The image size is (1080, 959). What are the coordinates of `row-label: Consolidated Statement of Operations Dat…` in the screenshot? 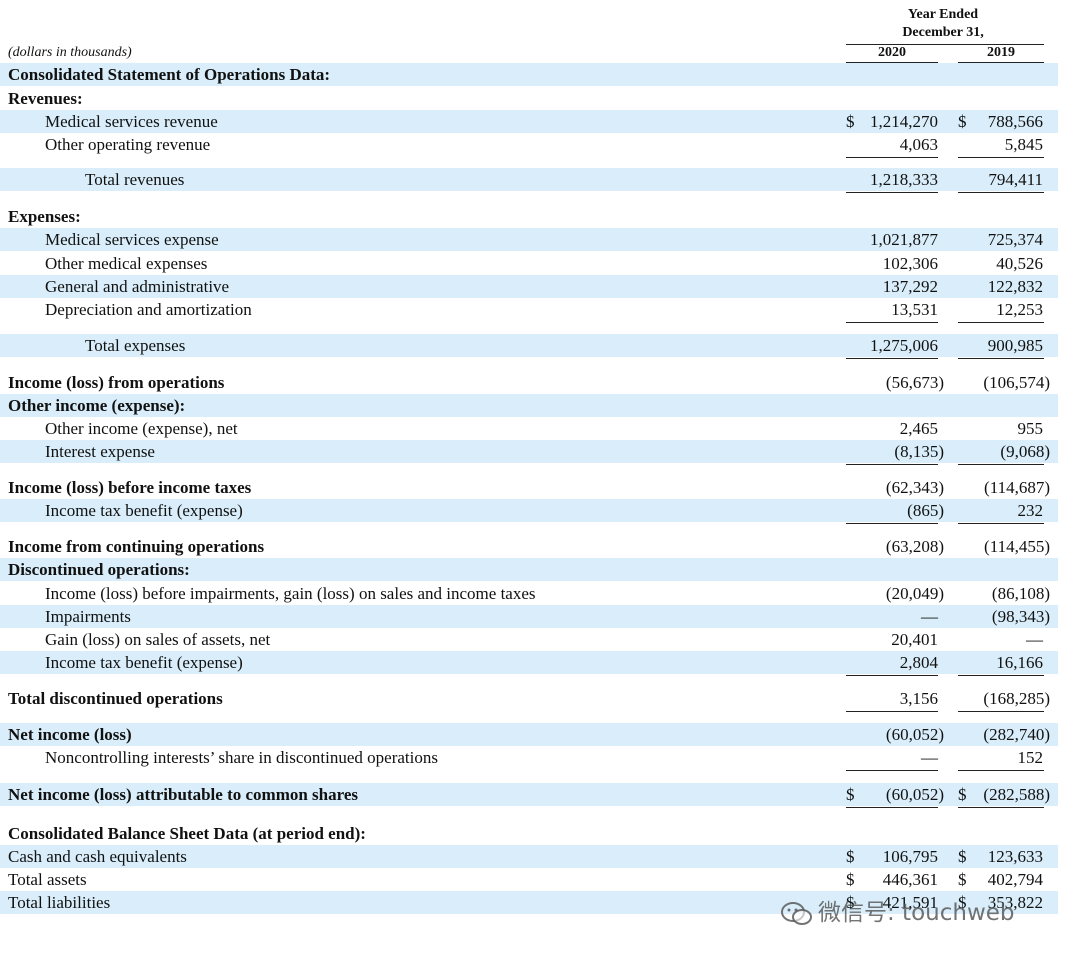 It's located at (169, 74).